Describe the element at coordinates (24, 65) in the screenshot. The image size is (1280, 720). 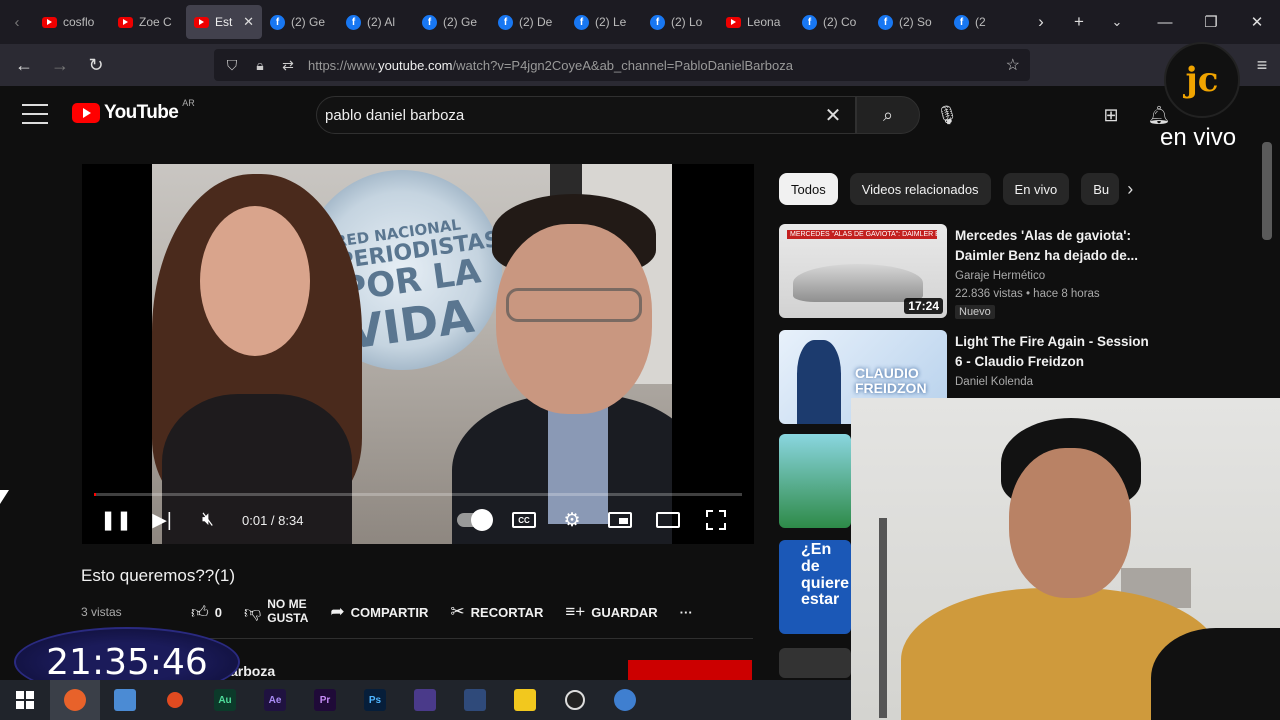
I see `back-button: ←` at that location.